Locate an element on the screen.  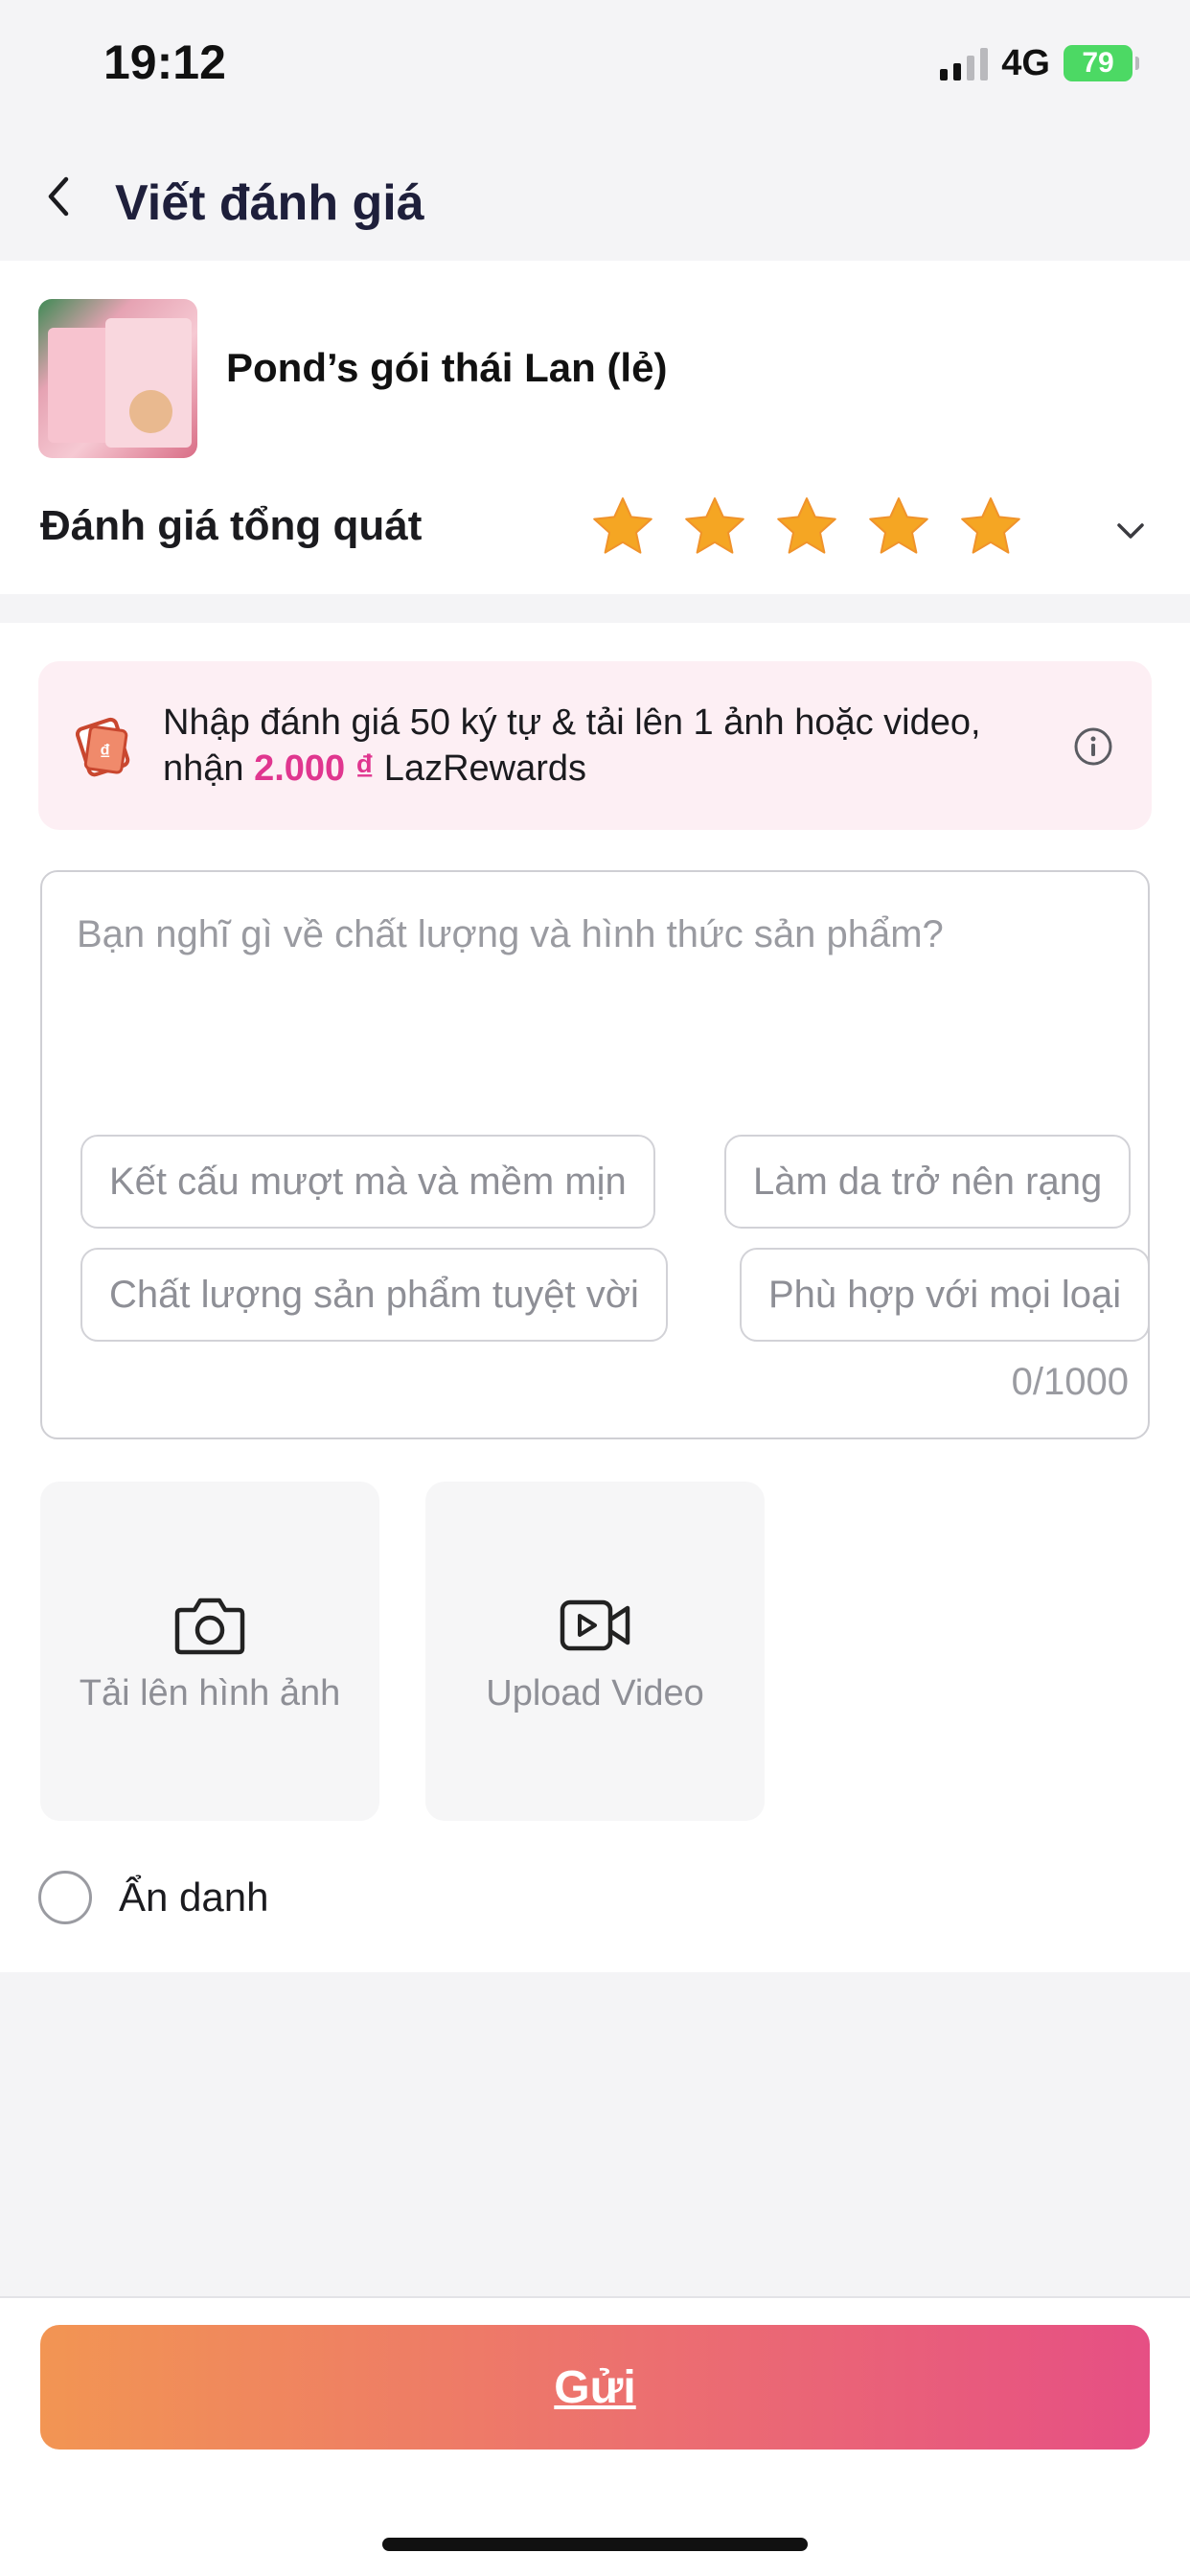
coupon-icon: ₫ is located at coordinates (103, 747).